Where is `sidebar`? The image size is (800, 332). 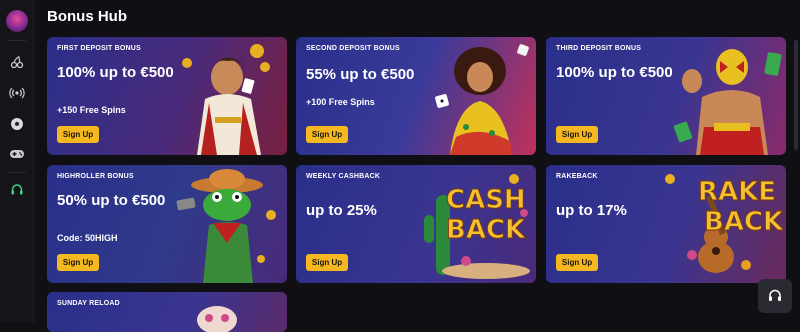
sidebar is located at coordinates (17, 161).